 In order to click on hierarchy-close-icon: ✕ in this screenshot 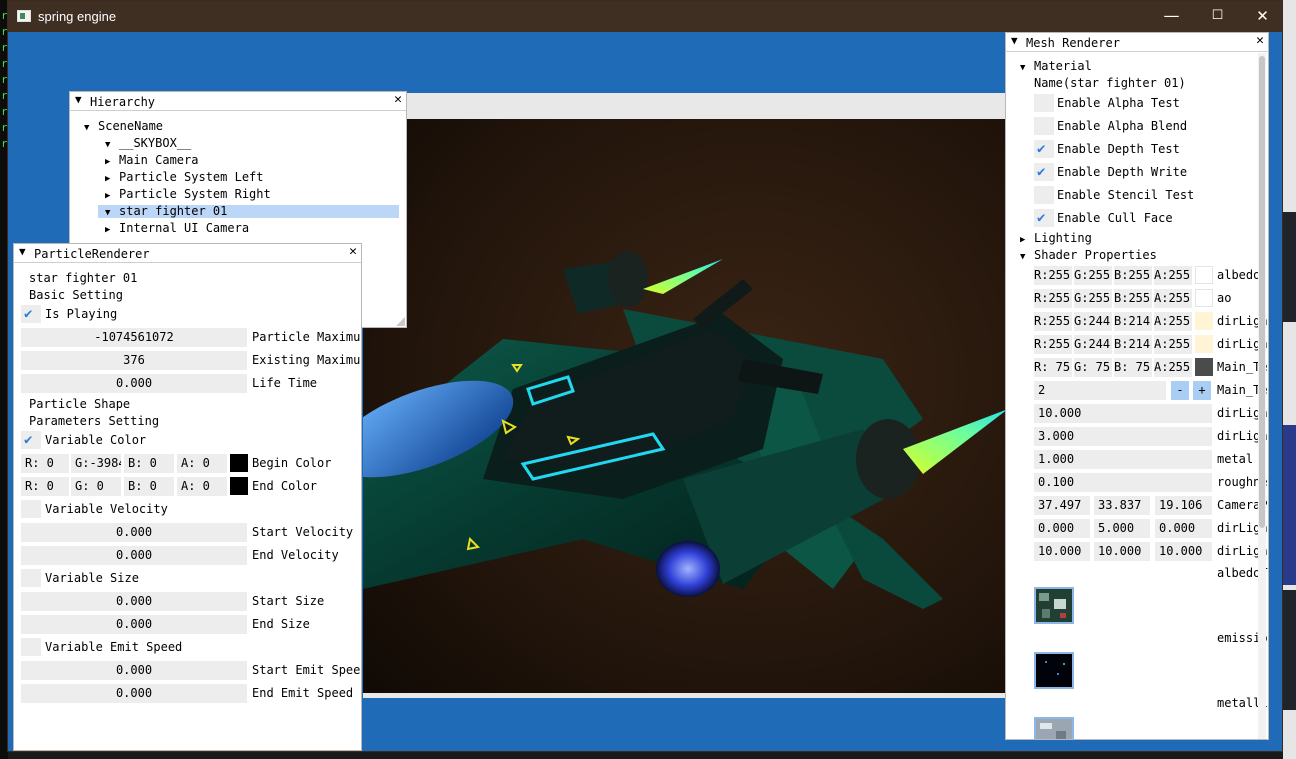, I will do `click(398, 99)`.